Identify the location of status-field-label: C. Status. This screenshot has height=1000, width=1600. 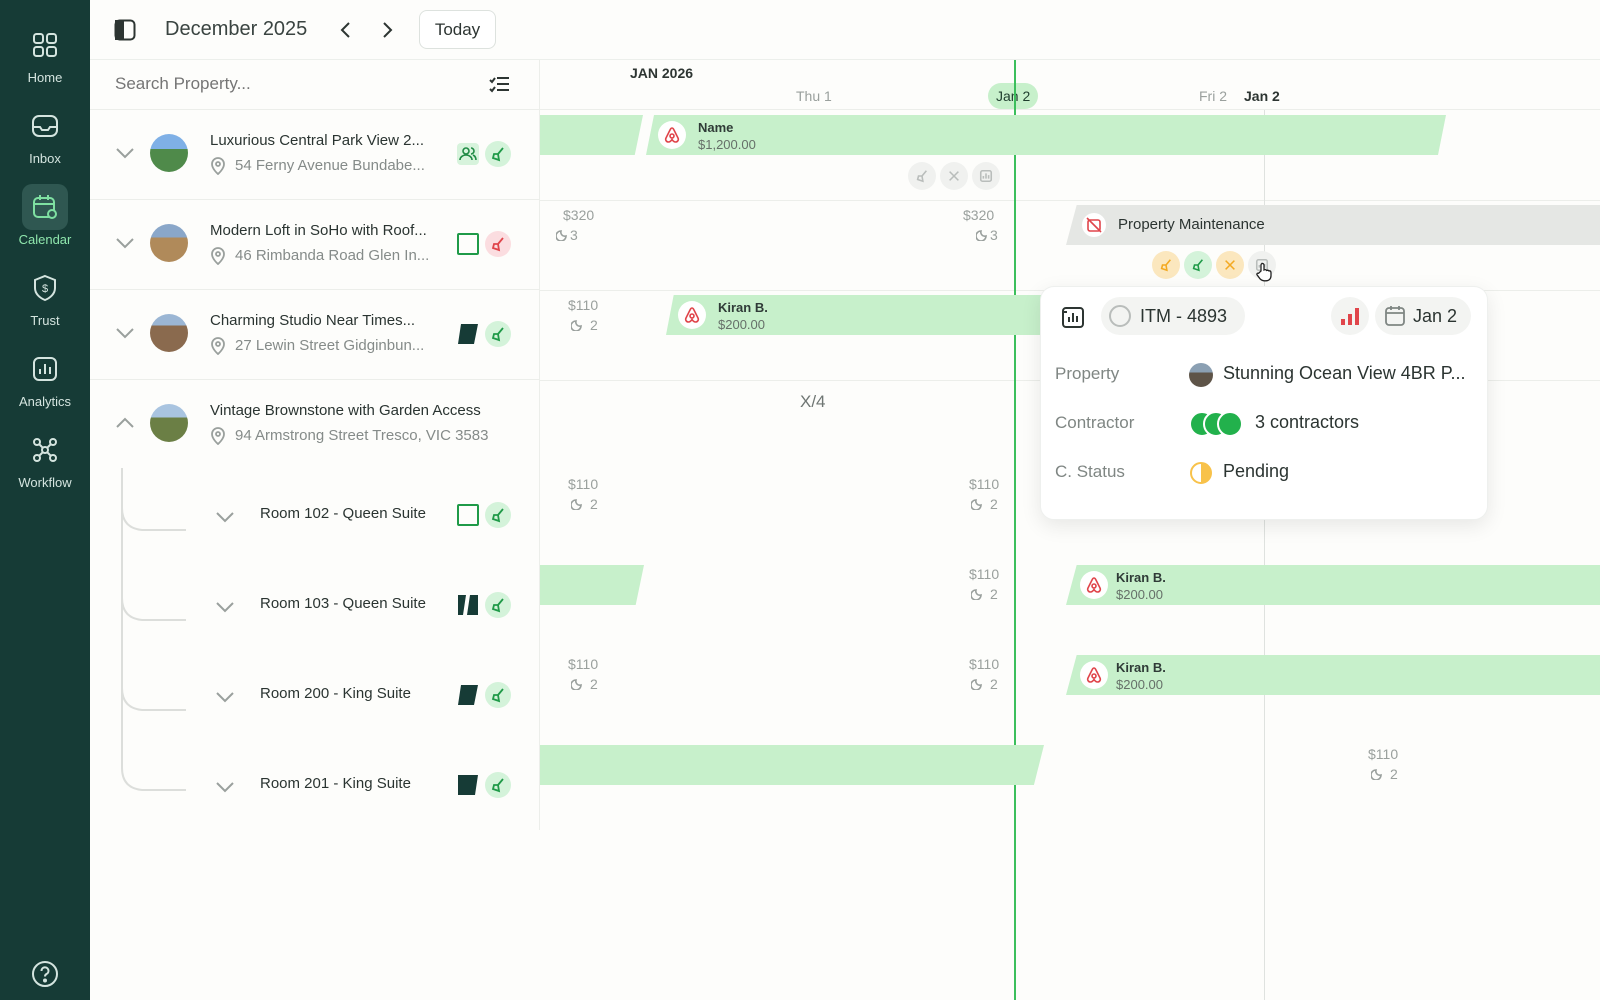
(1090, 471).